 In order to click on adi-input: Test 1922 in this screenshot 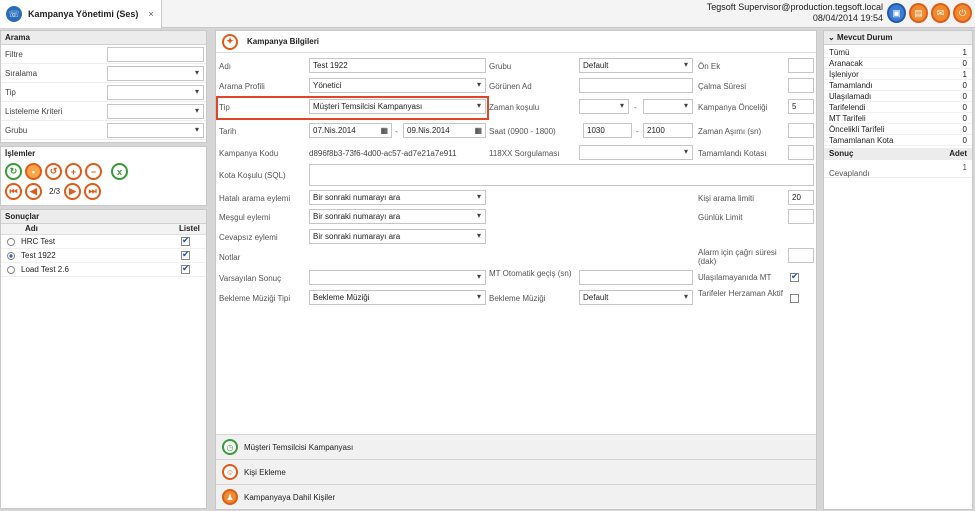, I will do `click(397, 65)`.